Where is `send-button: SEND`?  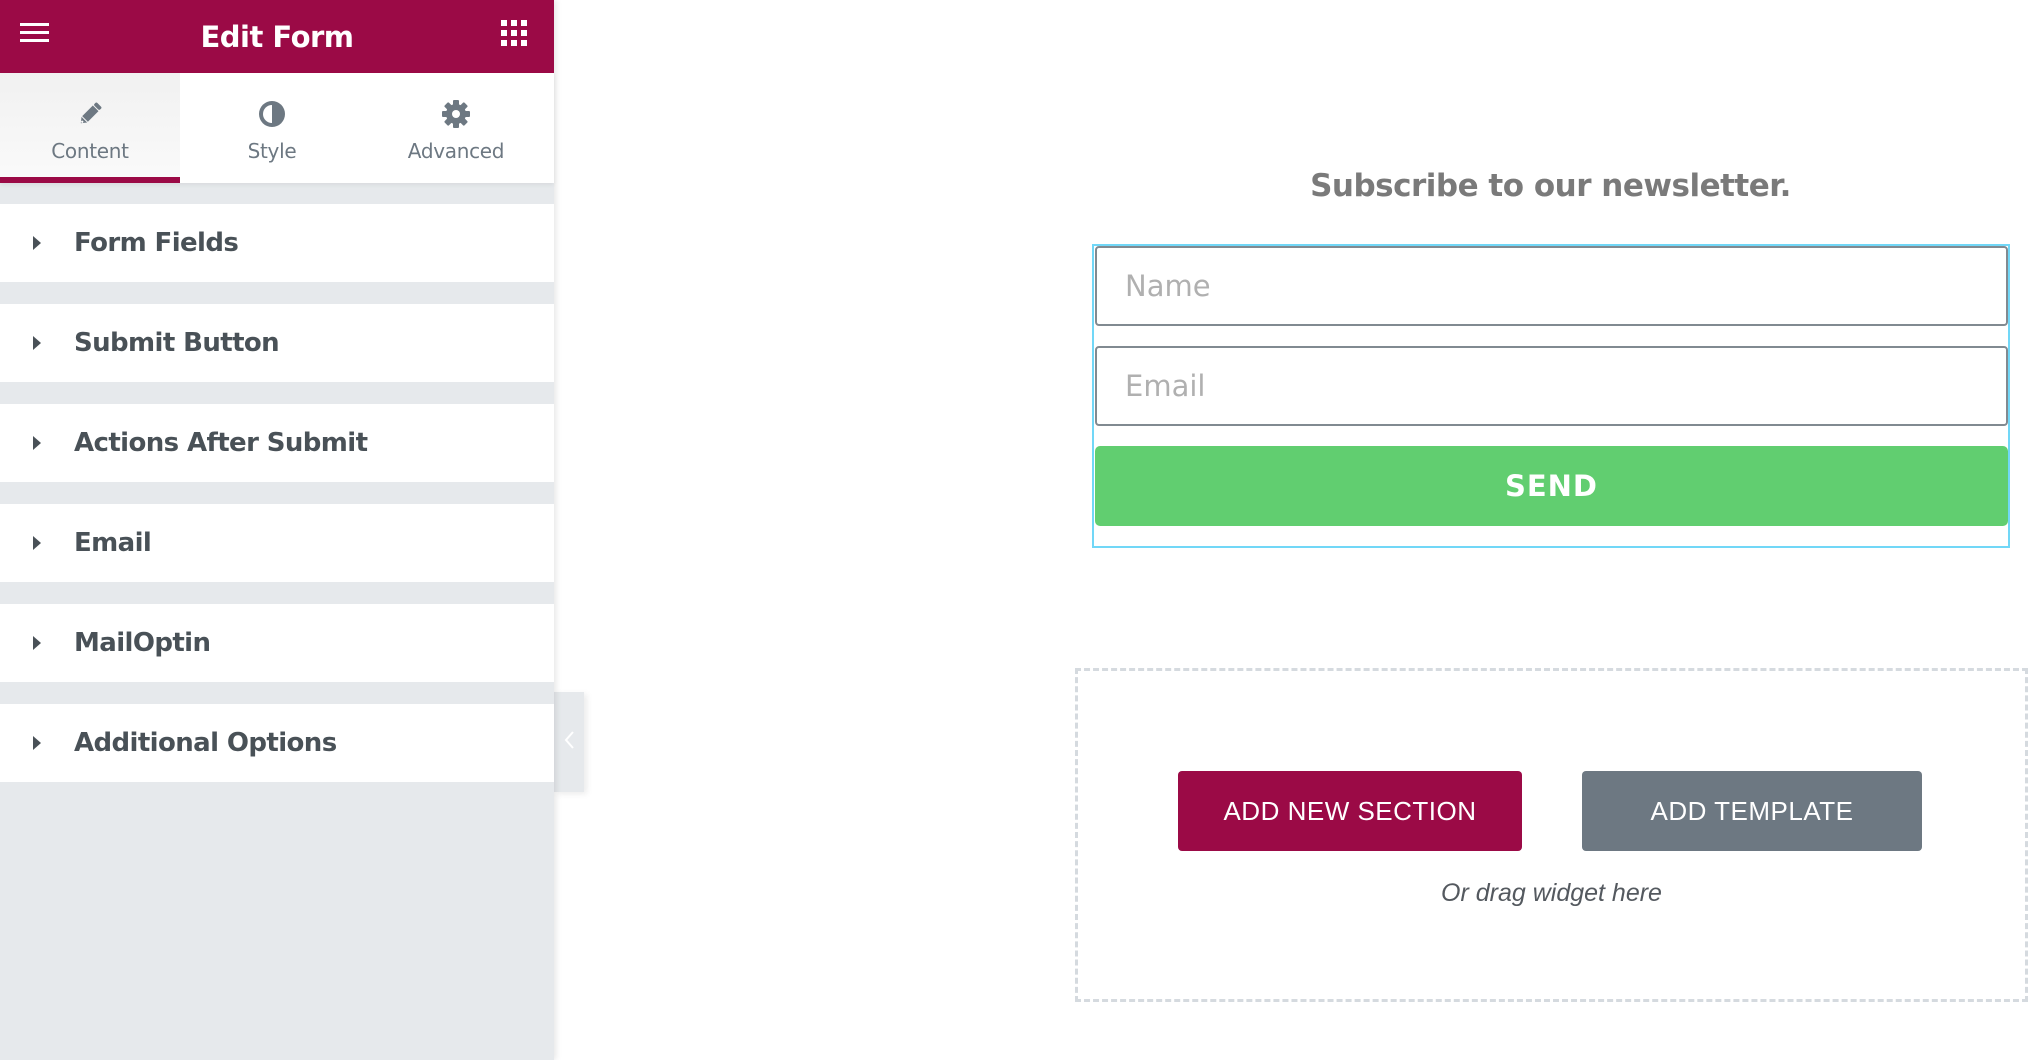 send-button: SEND is located at coordinates (1551, 486).